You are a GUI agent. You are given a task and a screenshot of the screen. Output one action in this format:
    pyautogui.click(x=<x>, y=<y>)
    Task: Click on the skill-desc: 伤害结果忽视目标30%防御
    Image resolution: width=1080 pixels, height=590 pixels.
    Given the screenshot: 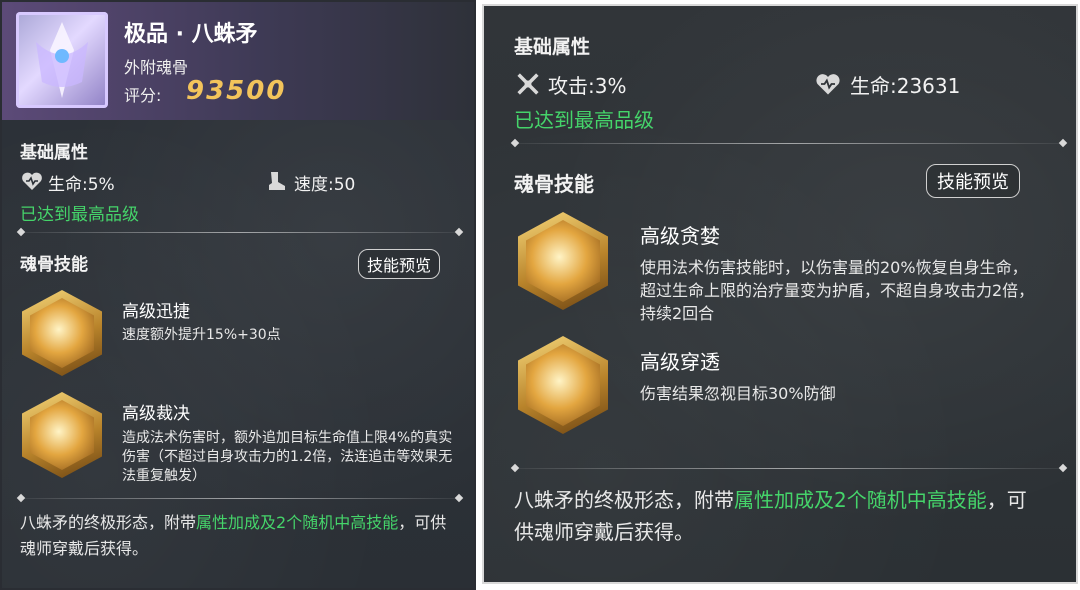 What is the action you would take?
    pyautogui.click(x=738, y=393)
    